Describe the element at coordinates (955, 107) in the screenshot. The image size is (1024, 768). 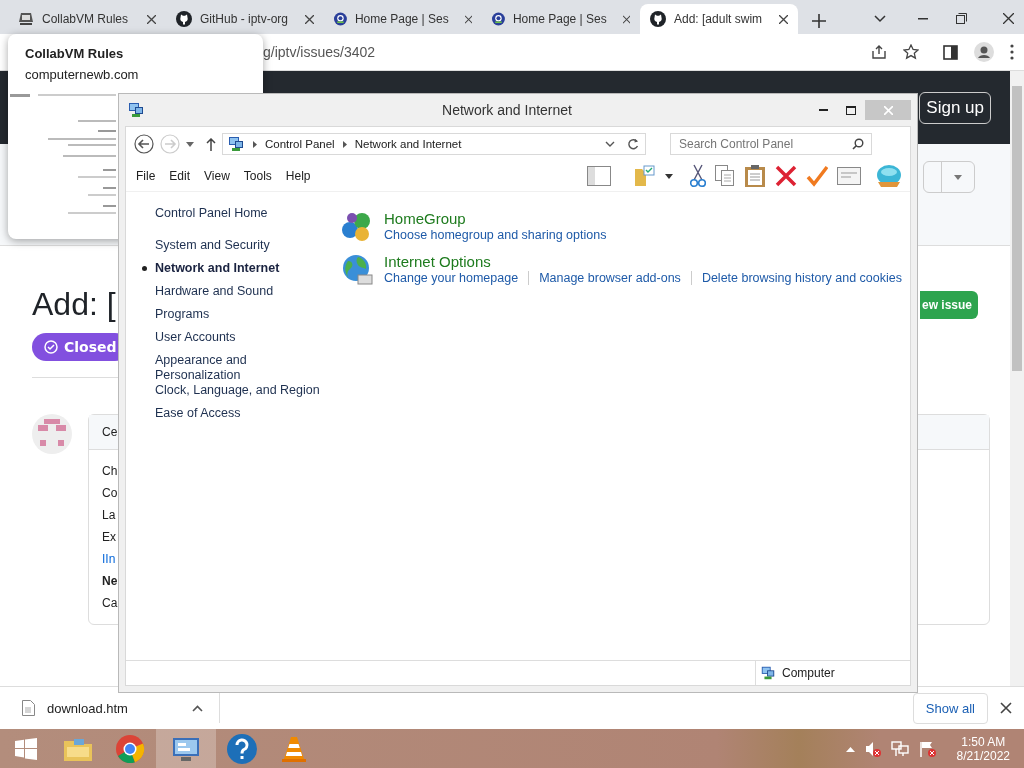
I see `sign-up-button: Sign up` at that location.